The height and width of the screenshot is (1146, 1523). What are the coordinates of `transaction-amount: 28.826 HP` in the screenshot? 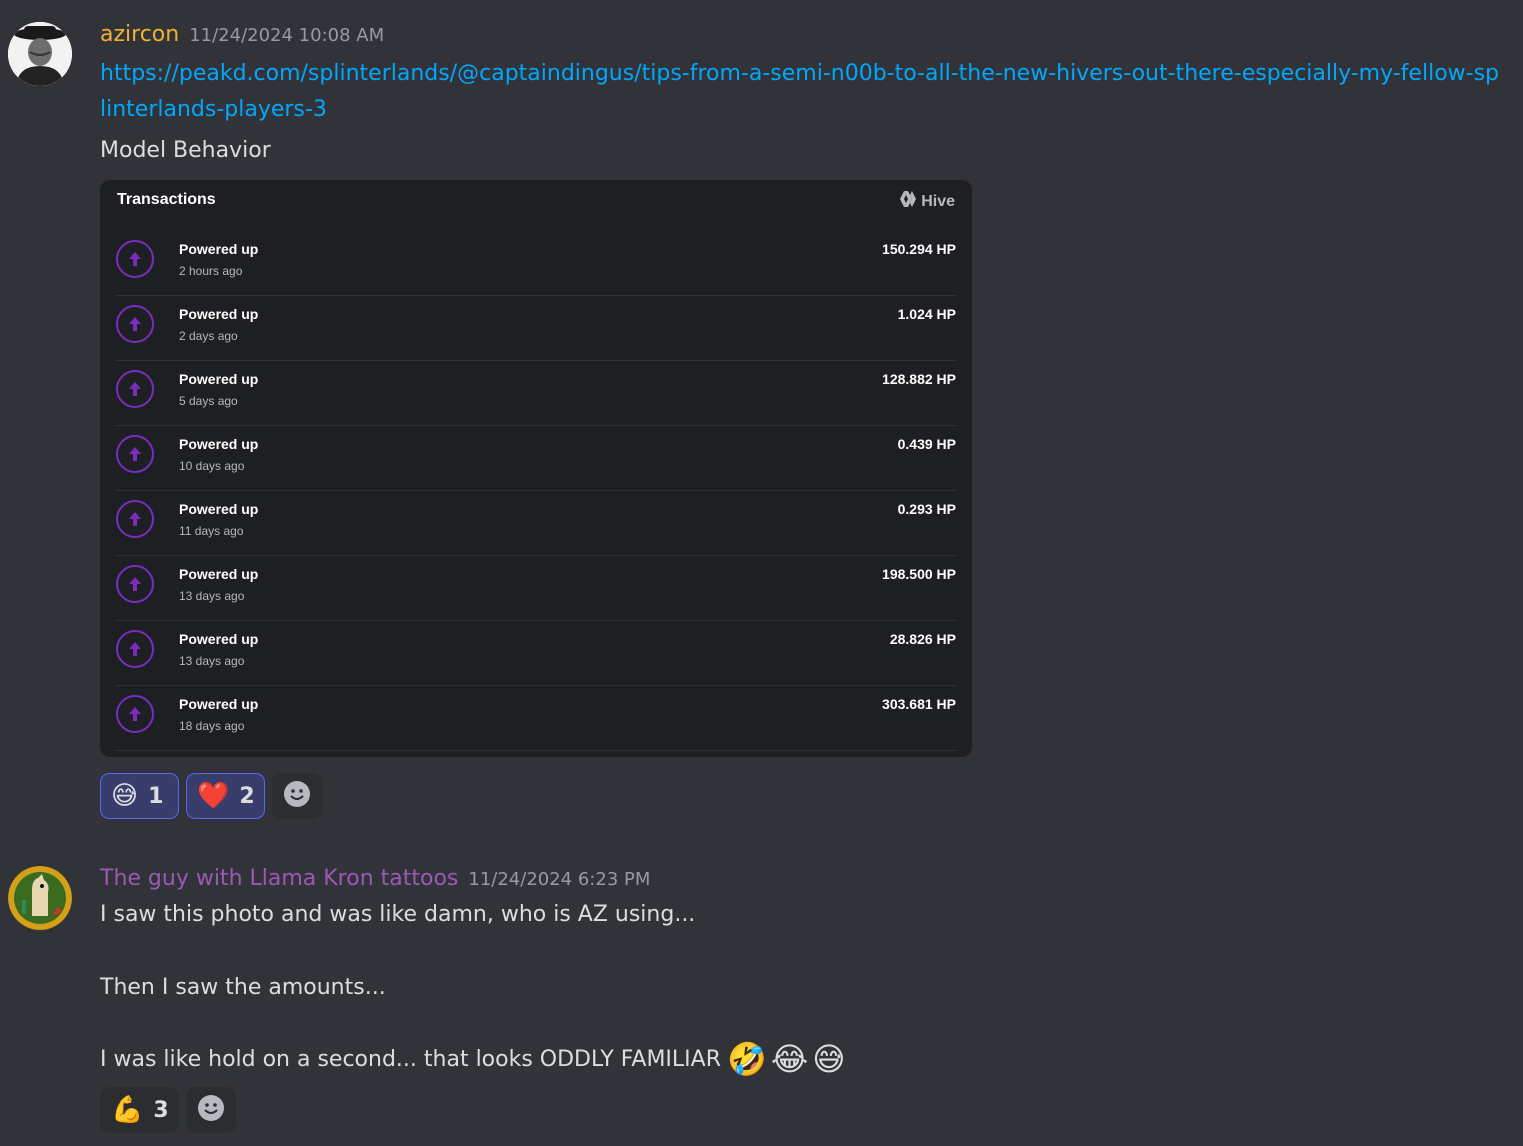 It's located at (922, 639).